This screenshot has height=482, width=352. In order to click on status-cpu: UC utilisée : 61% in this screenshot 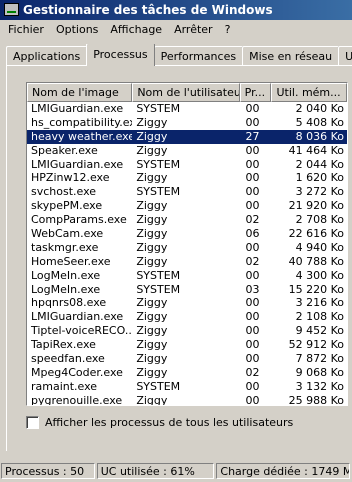, I will do `click(155, 471)`.